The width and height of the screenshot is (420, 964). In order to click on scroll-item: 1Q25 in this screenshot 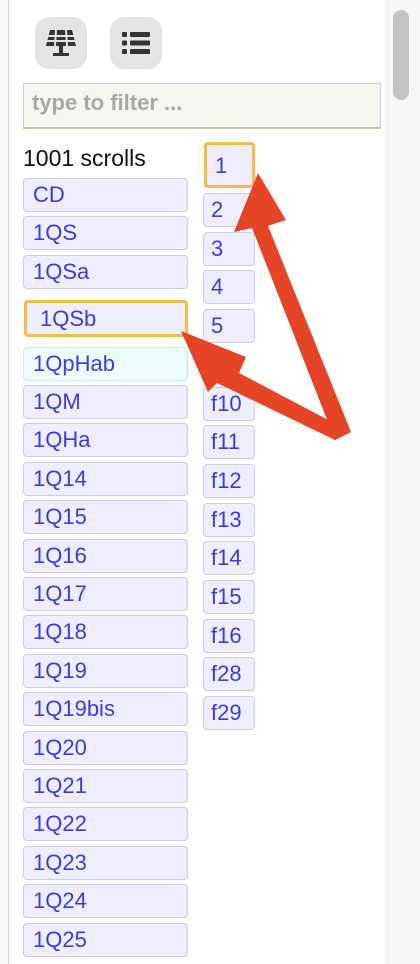, I will do `click(105, 939)`.